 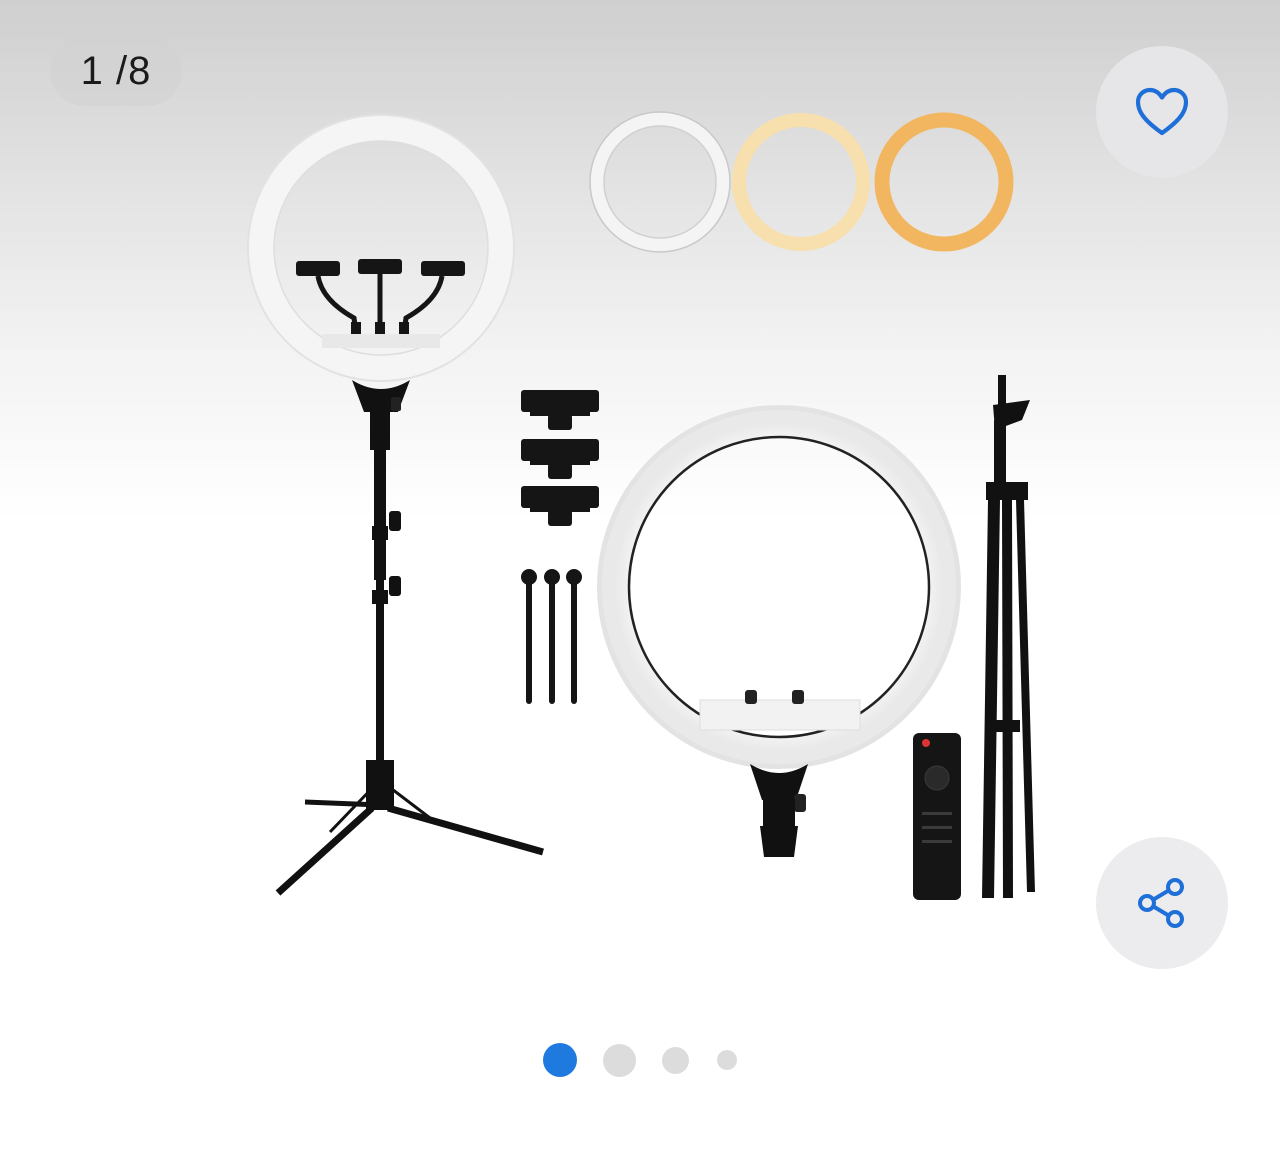 I want to click on cold-light-ring, so click(x=660, y=182).